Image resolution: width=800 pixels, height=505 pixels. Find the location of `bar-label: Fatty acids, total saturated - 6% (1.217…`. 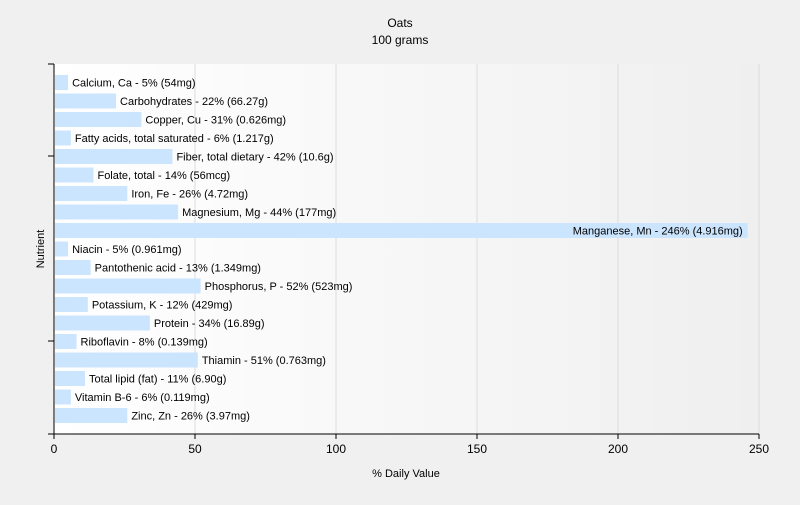

bar-label: Fatty acids, total saturated - 6% (1.217… is located at coordinates (174, 139).